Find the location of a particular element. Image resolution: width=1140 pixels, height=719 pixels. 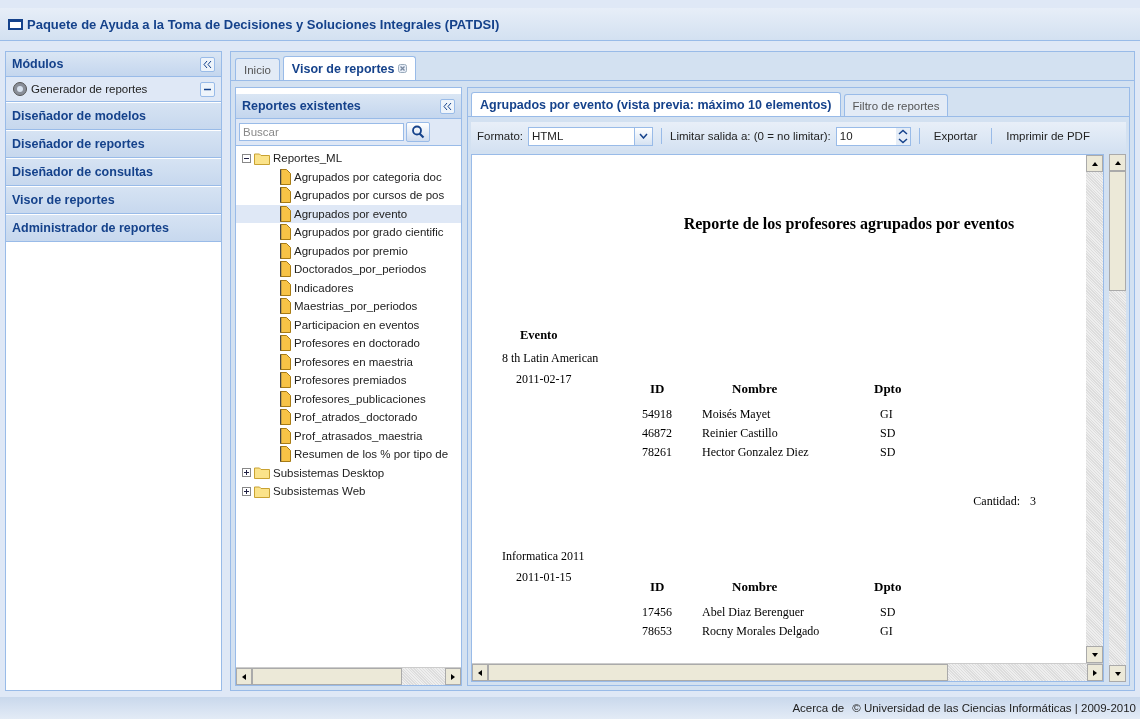

event-name: Informatica 2011 is located at coordinates (544, 556).